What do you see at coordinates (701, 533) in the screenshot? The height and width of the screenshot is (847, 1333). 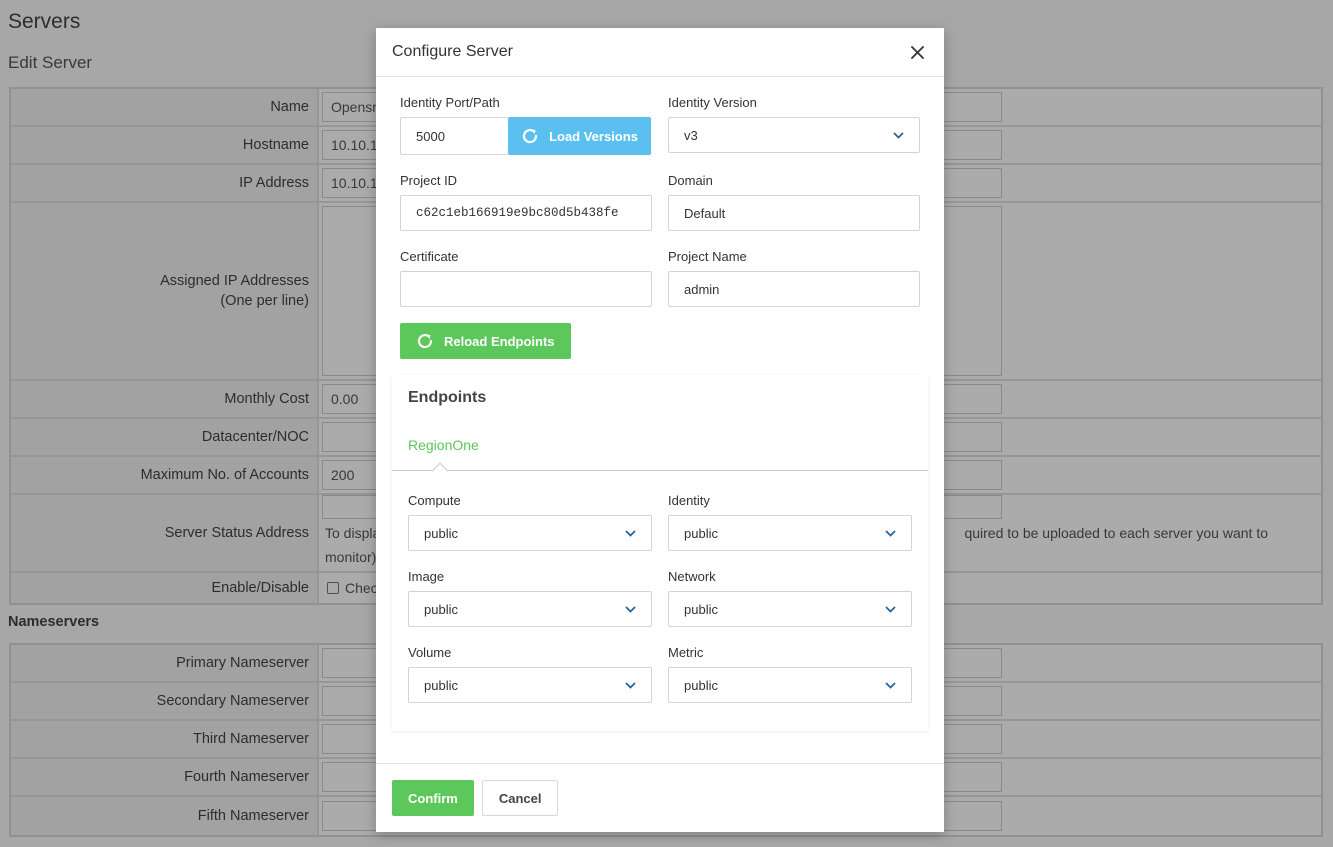 I see `identity-value: public` at bounding box center [701, 533].